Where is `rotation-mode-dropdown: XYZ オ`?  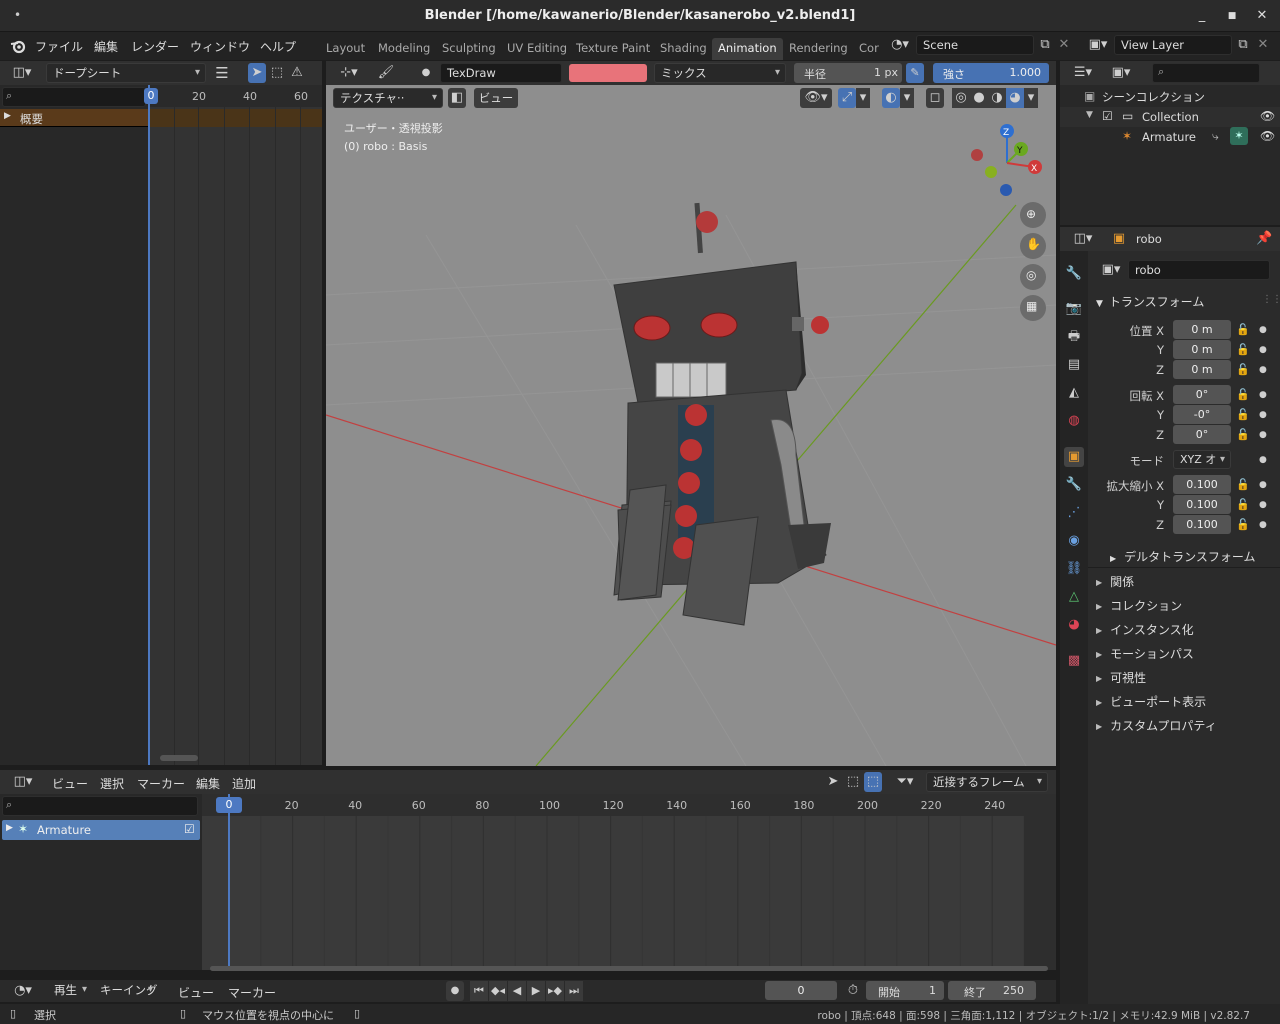
rotation-mode-dropdown: XYZ オ is located at coordinates (1202, 459).